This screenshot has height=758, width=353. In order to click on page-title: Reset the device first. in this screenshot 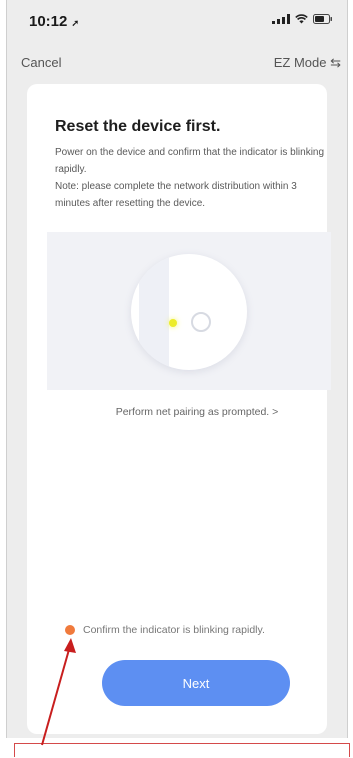, I will do `click(138, 126)`.